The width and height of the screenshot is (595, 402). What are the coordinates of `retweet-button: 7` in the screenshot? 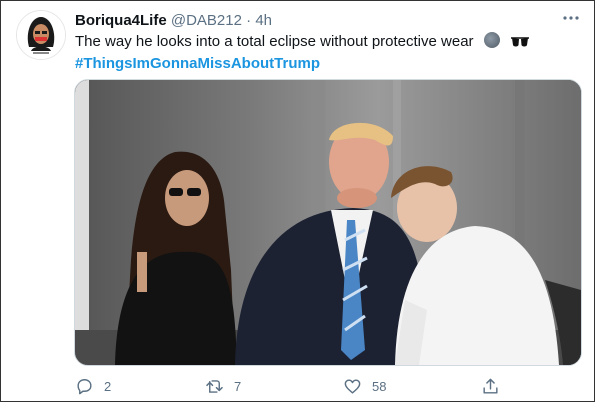 It's located at (223, 386).